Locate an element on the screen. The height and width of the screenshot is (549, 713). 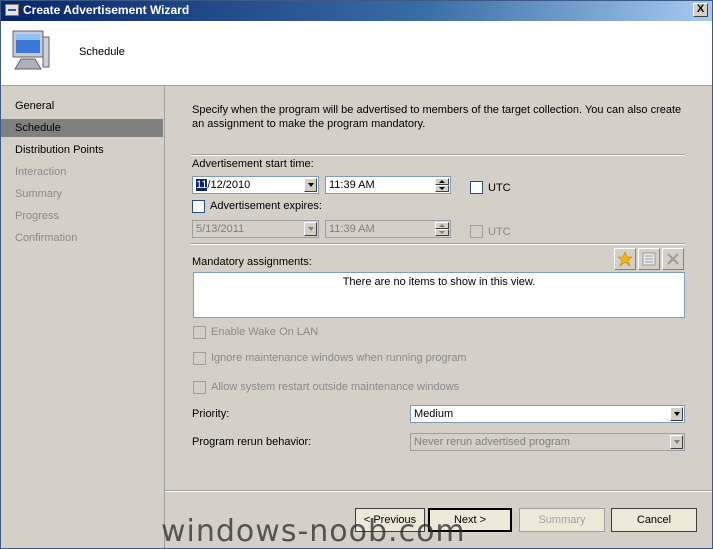
expires-label: Advertisement expires: is located at coordinates (266, 206).